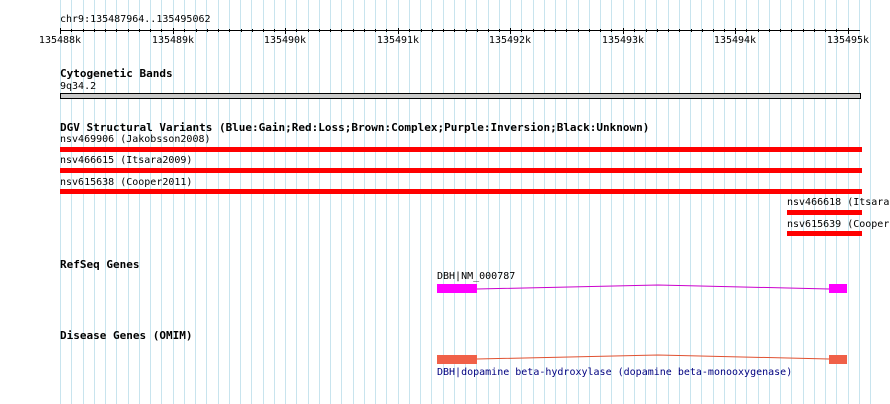 This screenshot has width=890, height=404. Describe the element at coordinates (653, 322) in the screenshot. I see `gene-intron-lines` at that location.